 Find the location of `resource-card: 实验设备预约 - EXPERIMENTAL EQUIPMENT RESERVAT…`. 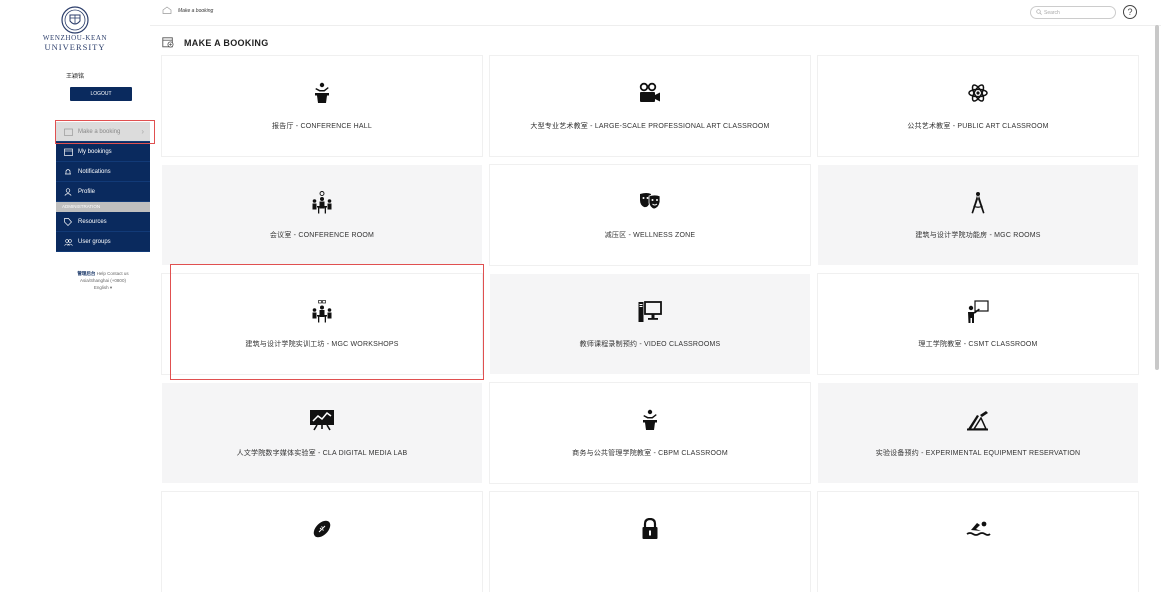

resource-card: 实验设备预约 - EXPERIMENTAL EQUIPMENT RESERVAT… is located at coordinates (978, 433).